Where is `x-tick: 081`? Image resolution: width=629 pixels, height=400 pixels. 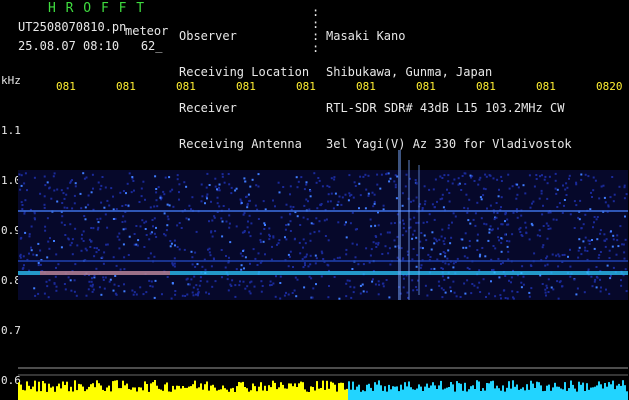 x-tick: 081 is located at coordinates (66, 86).